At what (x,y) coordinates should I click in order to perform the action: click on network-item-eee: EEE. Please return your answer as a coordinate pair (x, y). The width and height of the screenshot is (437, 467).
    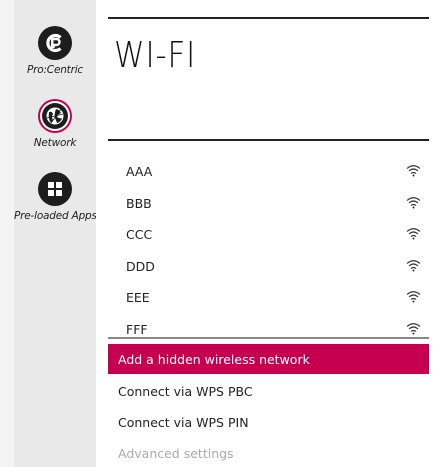
    Looking at the image, I should click on (268, 298).